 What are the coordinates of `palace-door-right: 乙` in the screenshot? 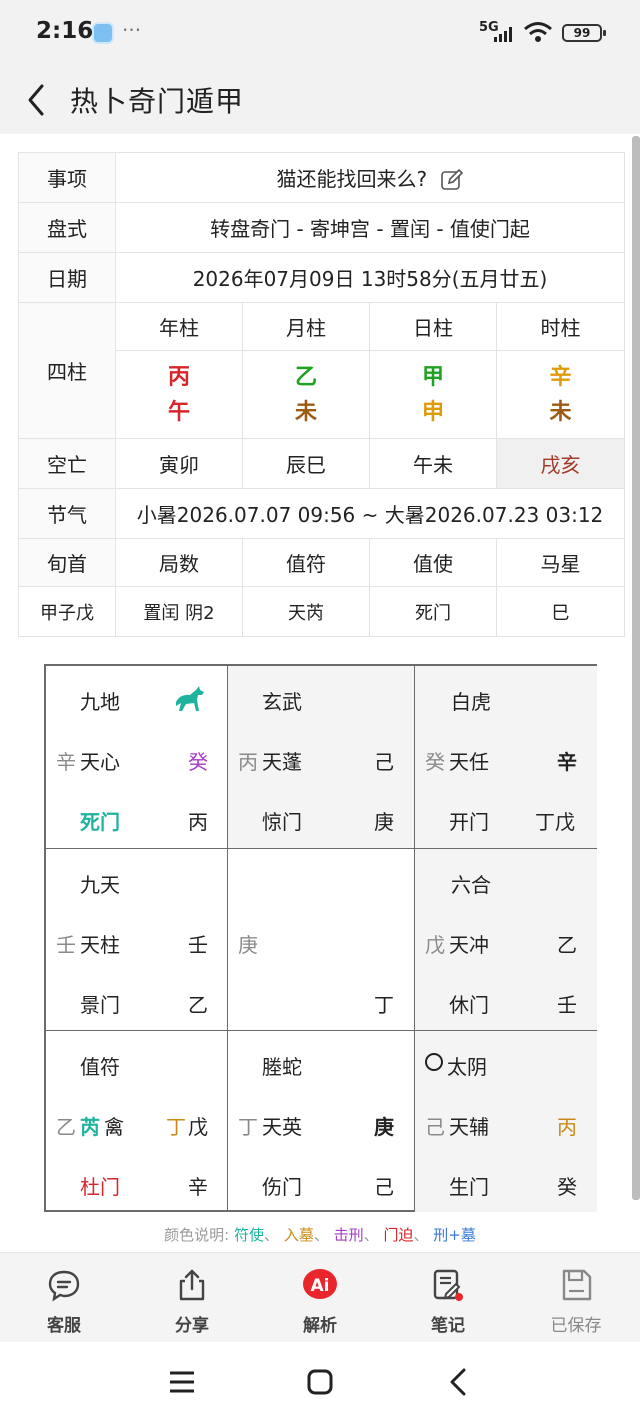 It's located at (198, 1005).